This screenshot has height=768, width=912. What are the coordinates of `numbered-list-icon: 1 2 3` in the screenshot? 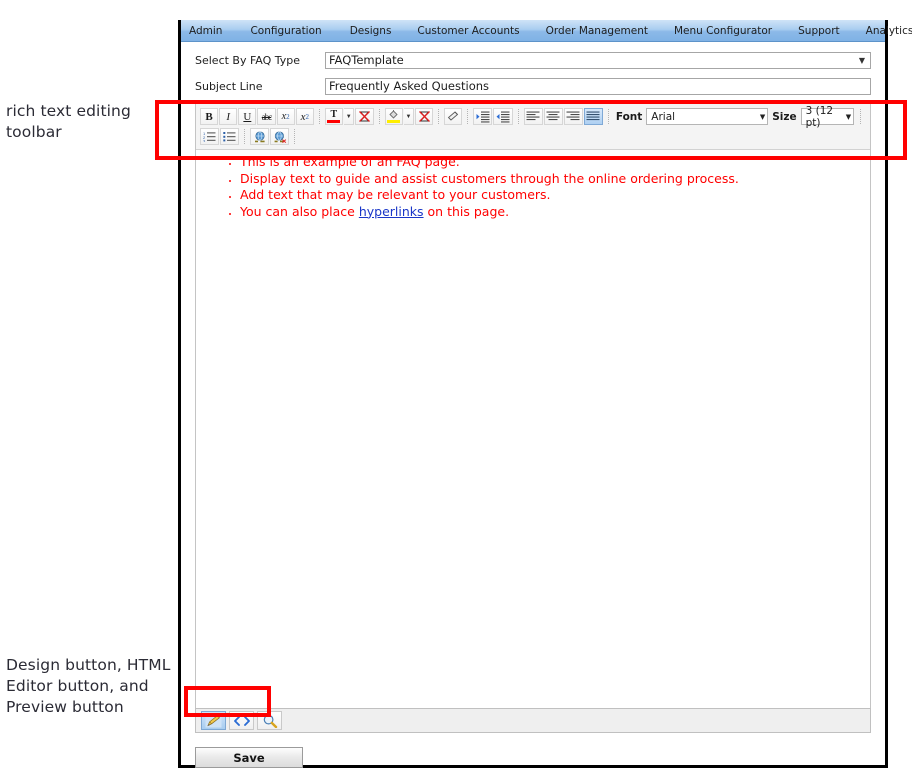 It's located at (209, 136).